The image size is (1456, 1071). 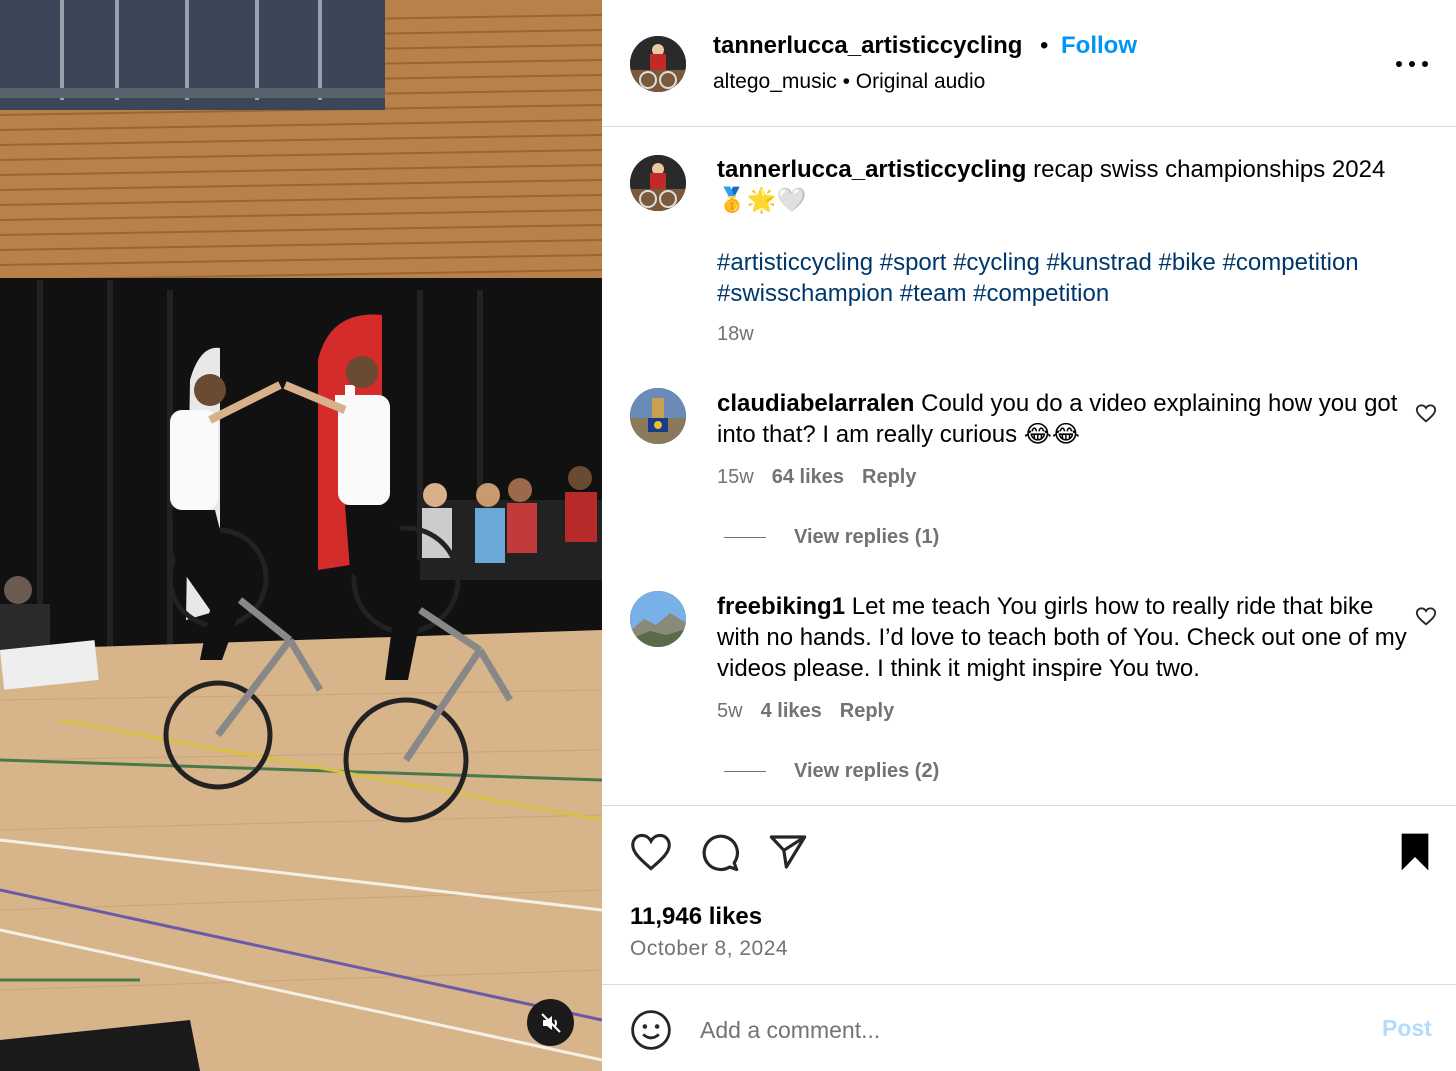 What do you see at coordinates (815, 403) in the screenshot?
I see `comment-username: claudiabelarralen` at bounding box center [815, 403].